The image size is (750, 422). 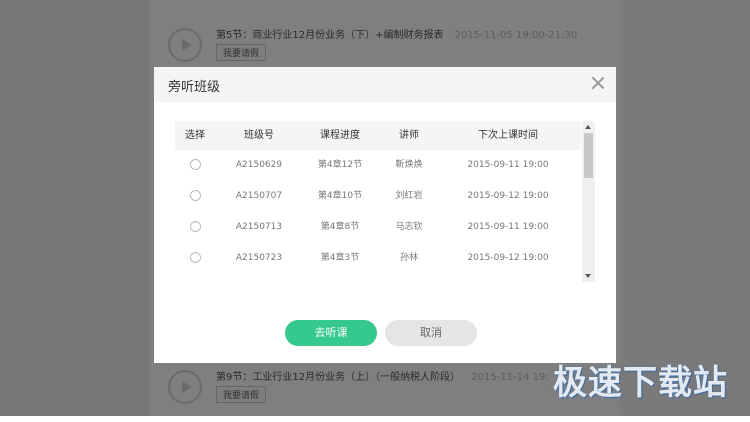 I want to click on progress-cell: 第4章3节, so click(x=340, y=258).